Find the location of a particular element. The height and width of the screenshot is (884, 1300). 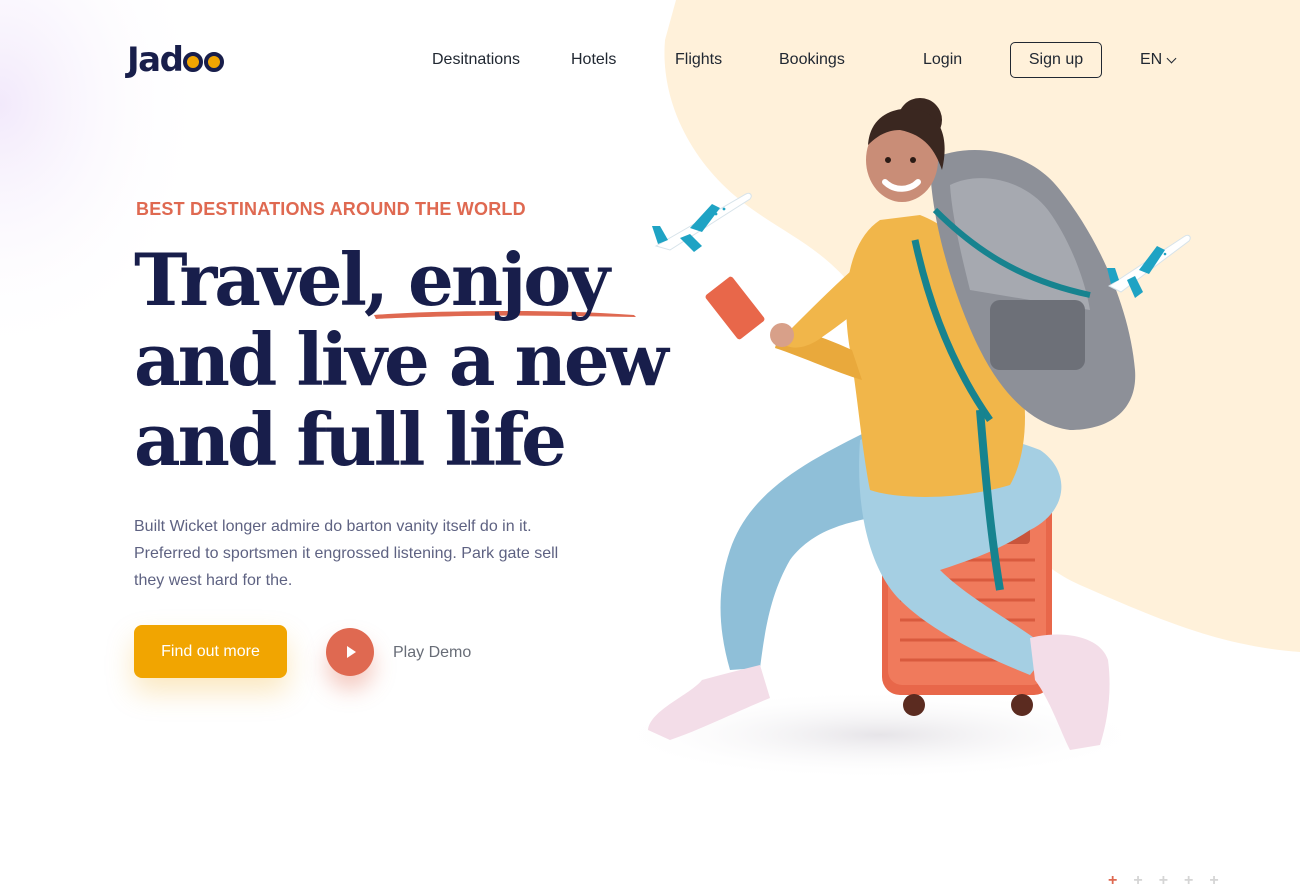

chevron-down-icon is located at coordinates (1171, 58).